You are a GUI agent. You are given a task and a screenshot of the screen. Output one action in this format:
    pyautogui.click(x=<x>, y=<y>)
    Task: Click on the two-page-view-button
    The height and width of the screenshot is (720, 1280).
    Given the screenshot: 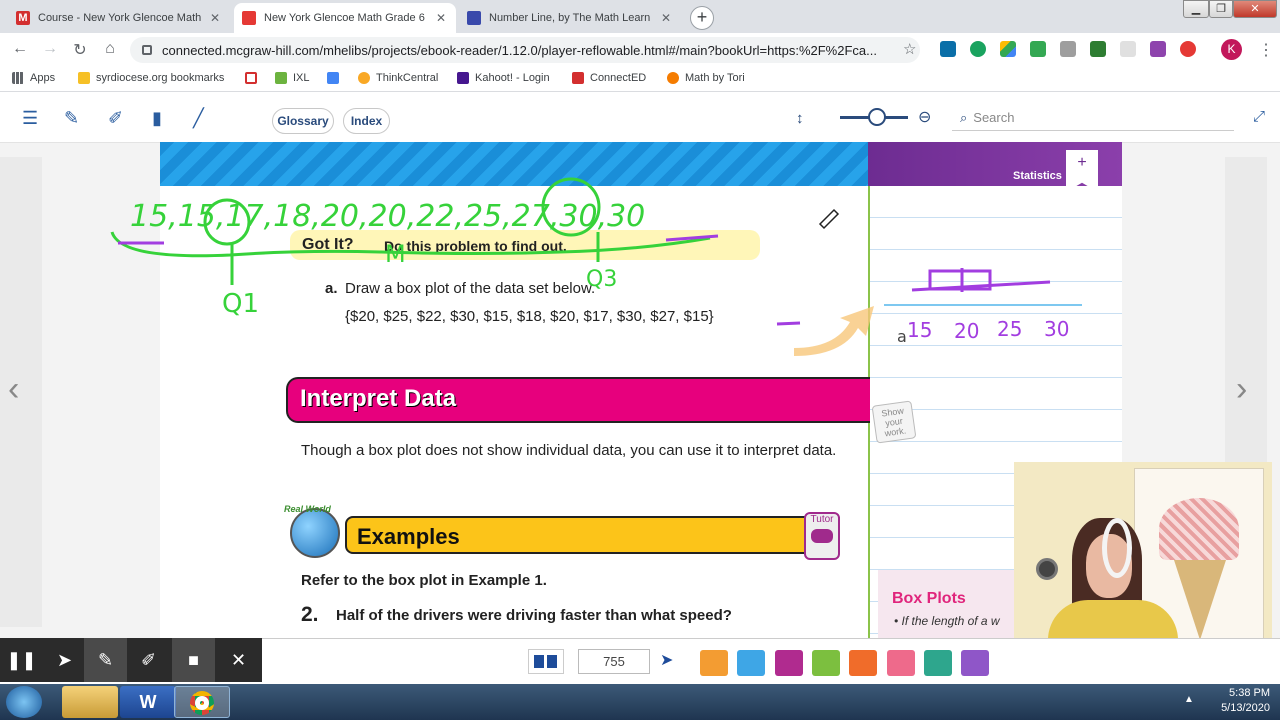 What is the action you would take?
    pyautogui.click(x=546, y=661)
    